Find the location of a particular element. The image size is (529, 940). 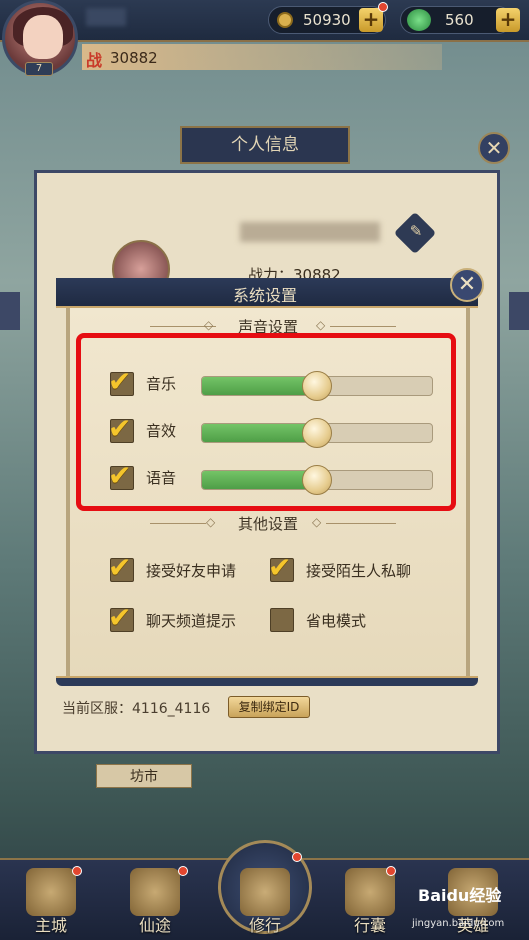

other-option-label: 聊天频道提示 is located at coordinates (191, 621).